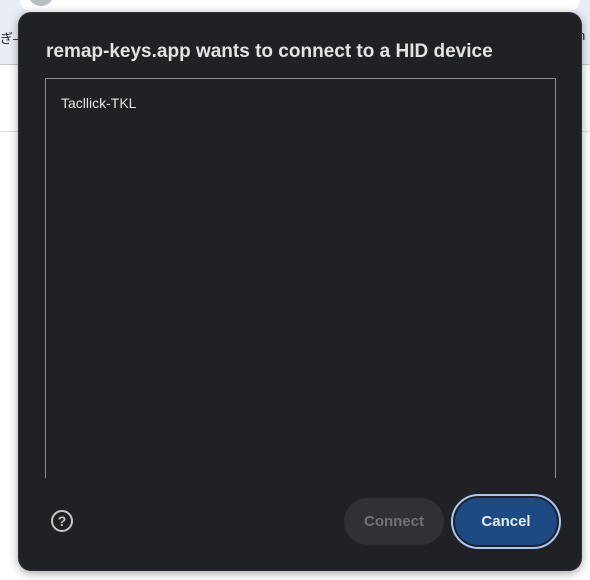  Describe the element at coordinates (506, 521) in the screenshot. I see `cancel-button: Cancel` at that location.